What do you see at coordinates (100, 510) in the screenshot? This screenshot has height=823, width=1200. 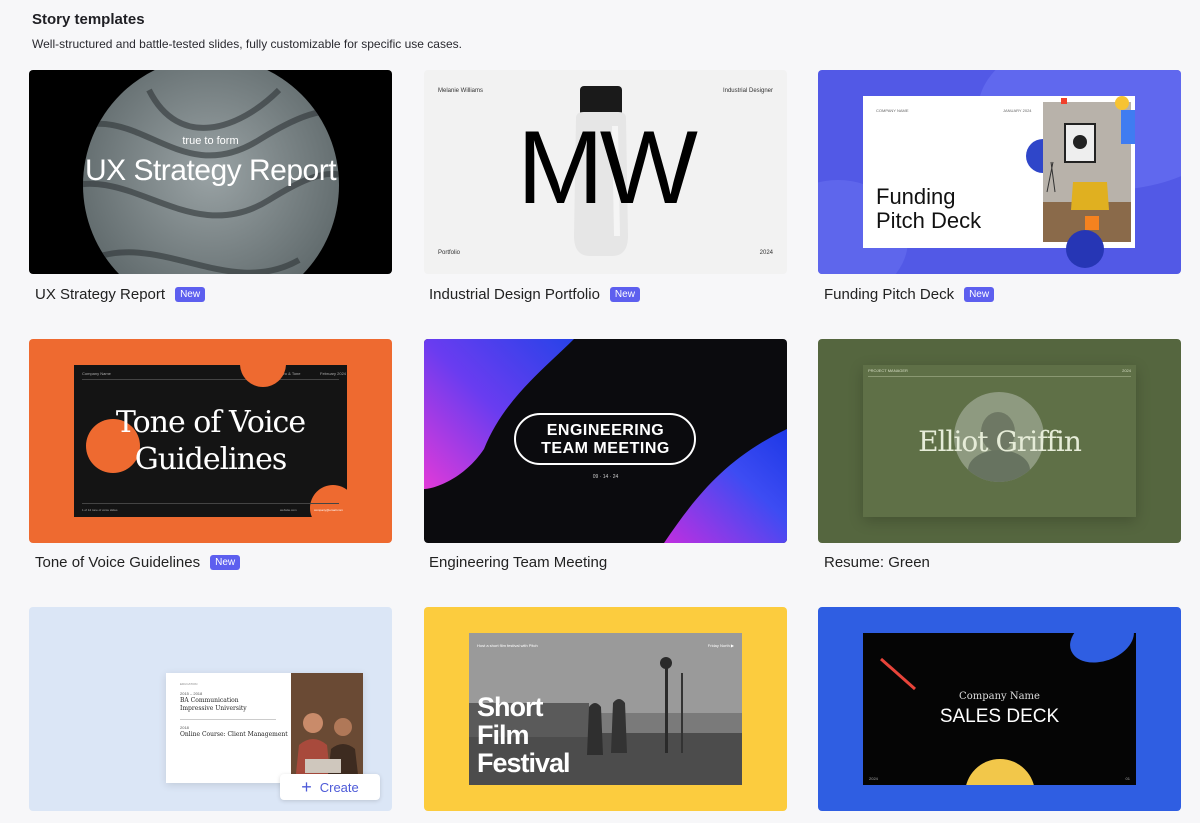 I see `slide-foot-left: 1 of 12 tone of voice slides` at bounding box center [100, 510].